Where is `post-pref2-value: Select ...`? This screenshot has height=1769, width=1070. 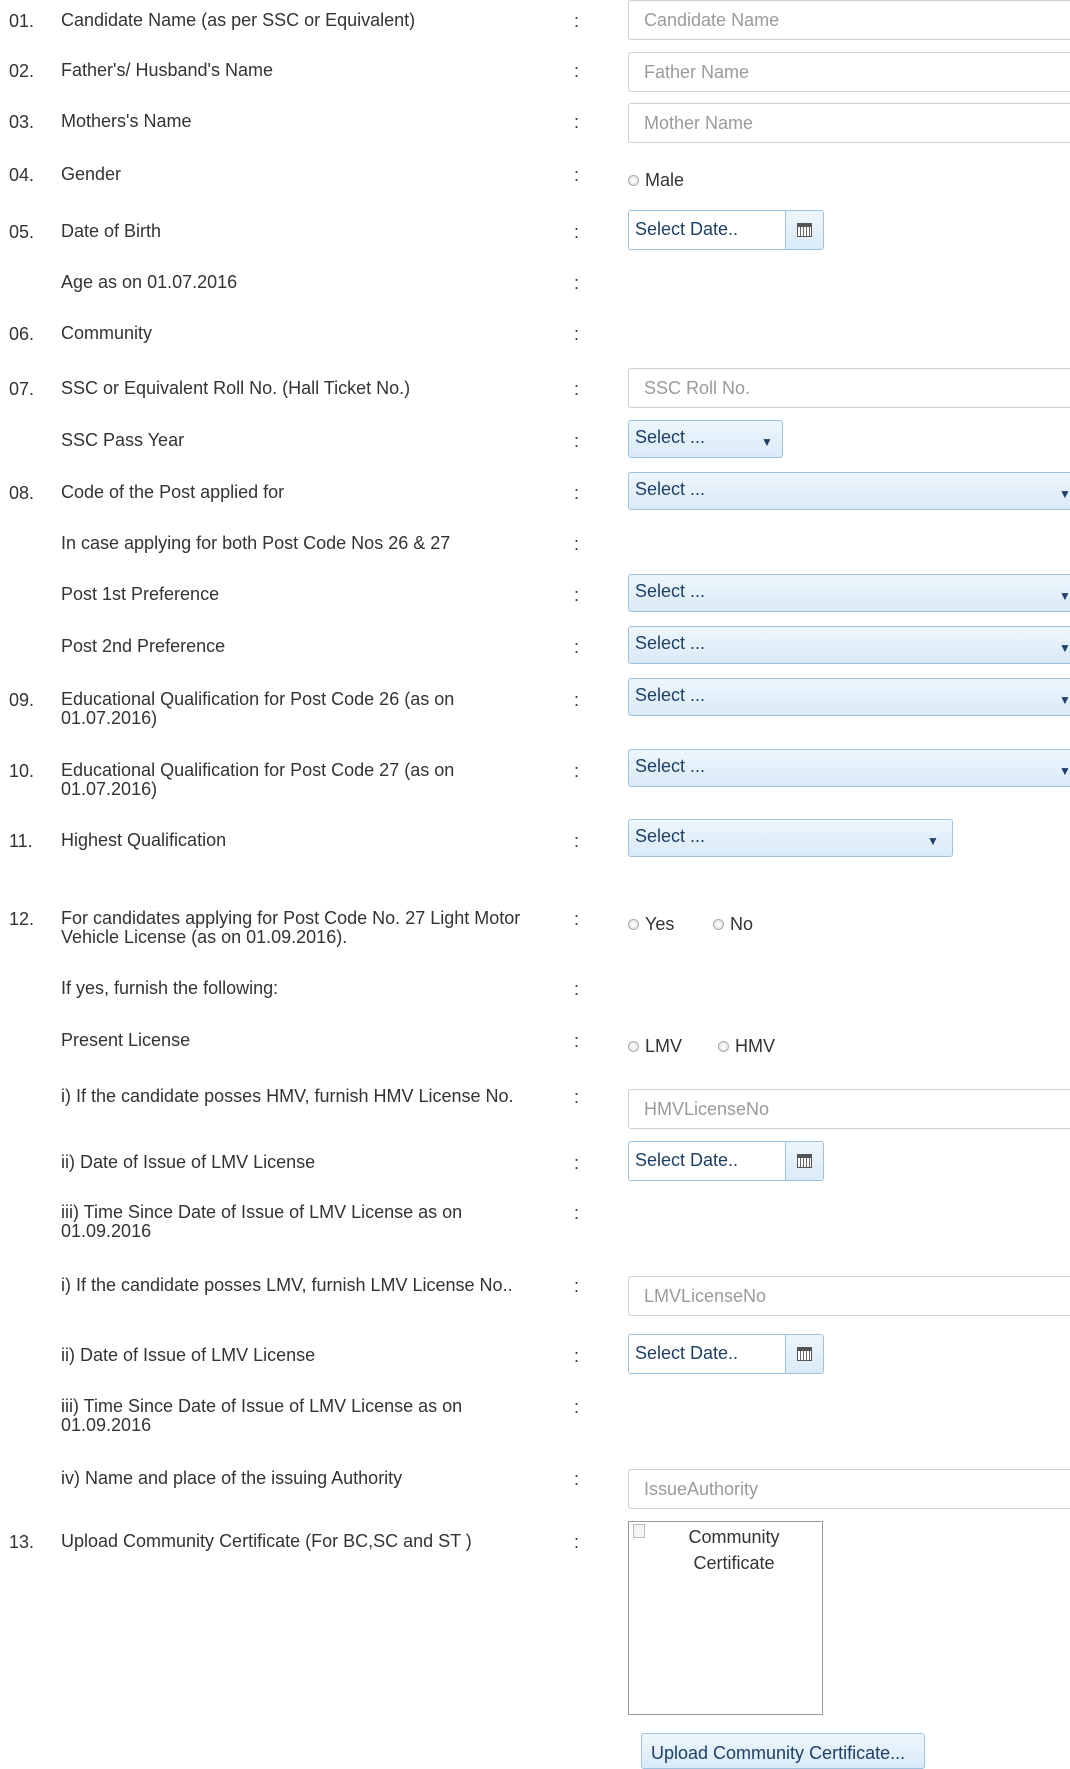
post-pref2-value: Select ... is located at coordinates (670, 643).